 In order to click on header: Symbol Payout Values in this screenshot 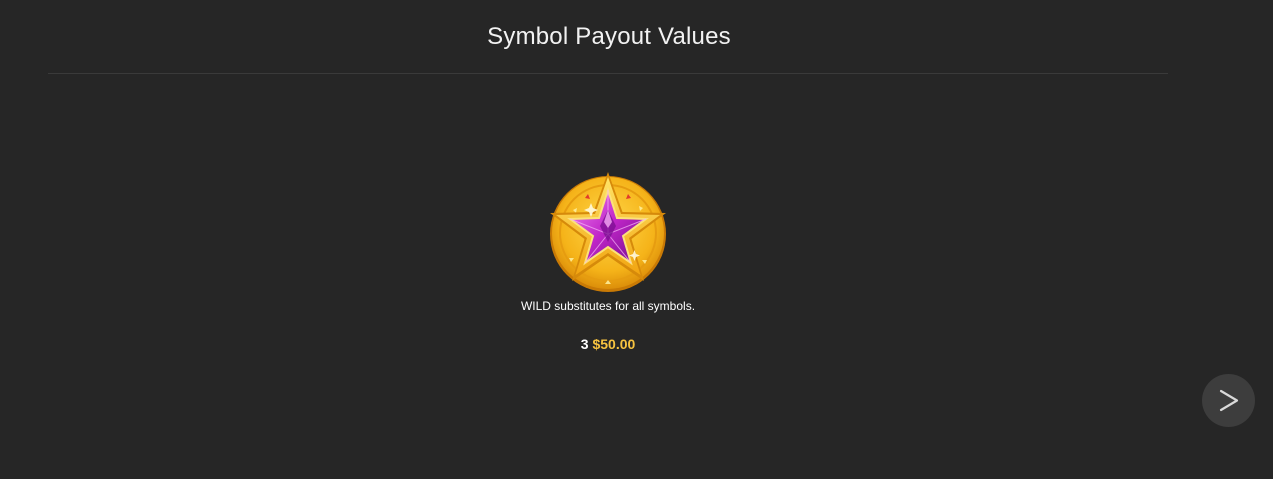, I will do `click(609, 37)`.